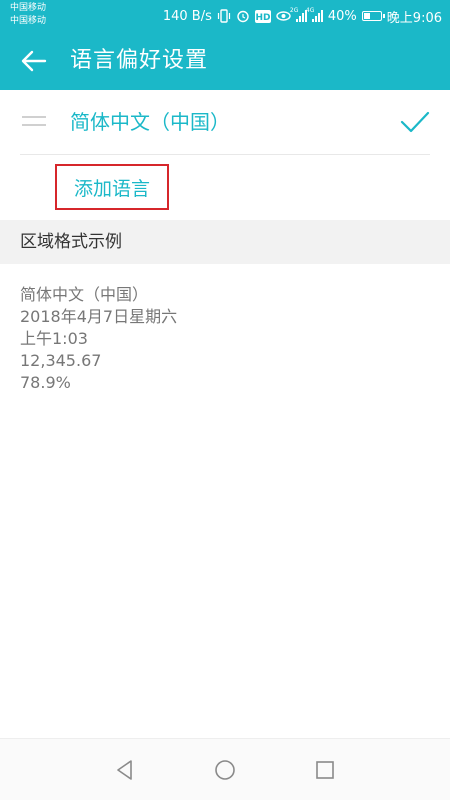 This screenshot has width=450, height=800. I want to click on page-title: 语言偏好设置, so click(139, 60).